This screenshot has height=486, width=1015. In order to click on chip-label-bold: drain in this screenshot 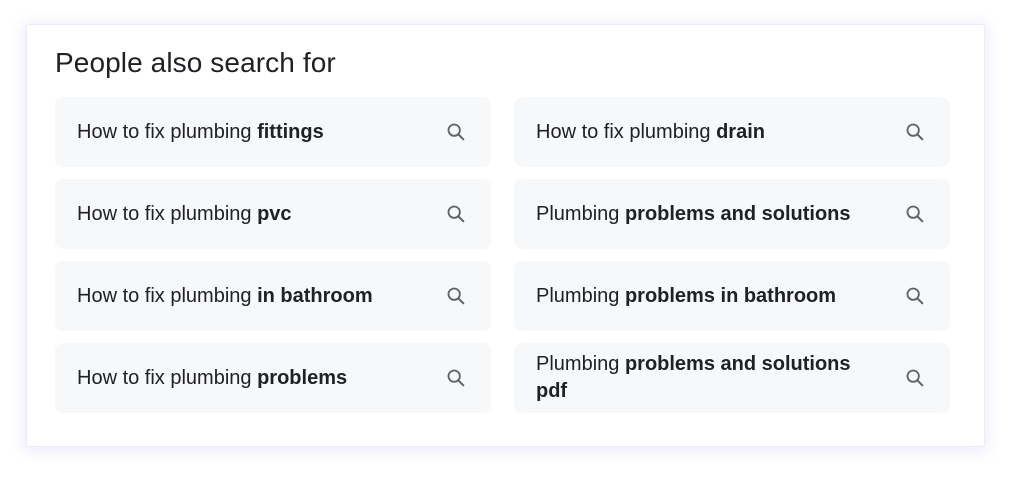, I will do `click(740, 131)`.